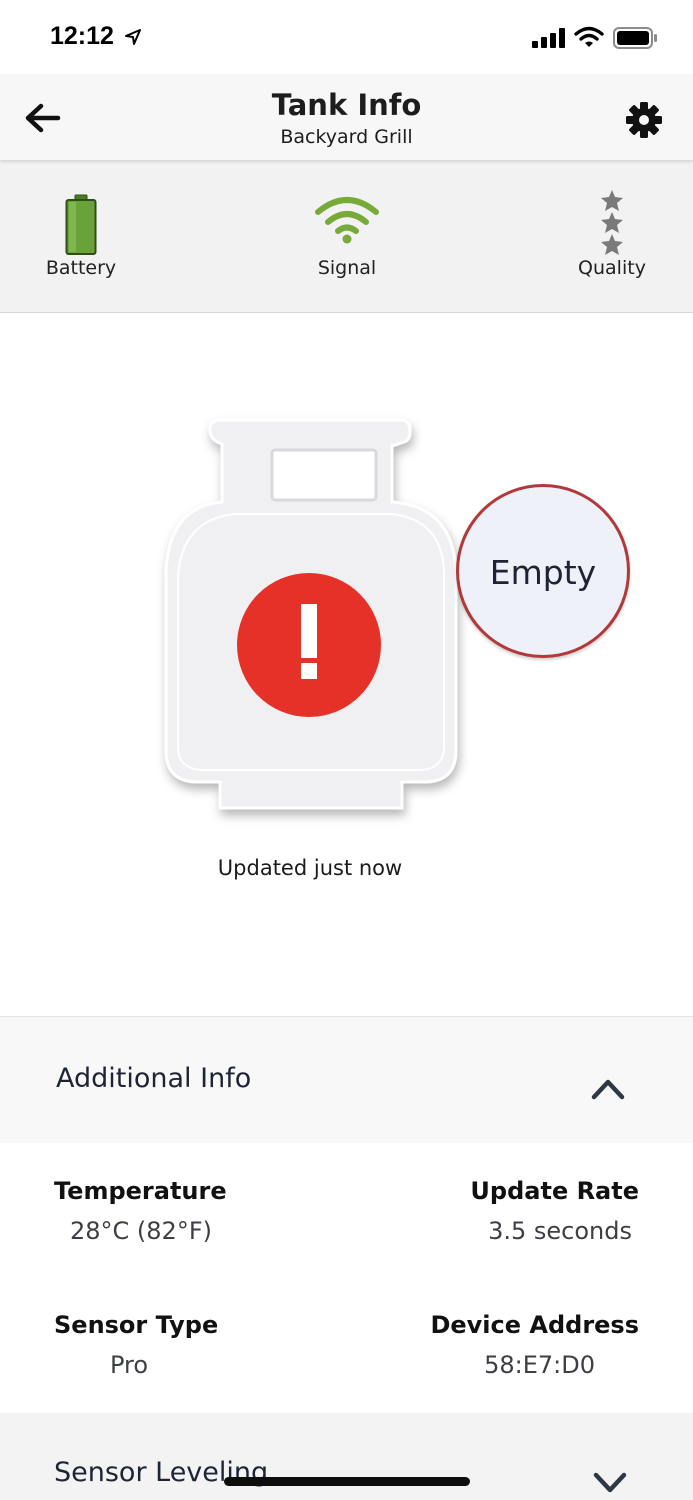 Image resolution: width=693 pixels, height=1500 pixels. I want to click on battery-metric: Battery, so click(81, 236).